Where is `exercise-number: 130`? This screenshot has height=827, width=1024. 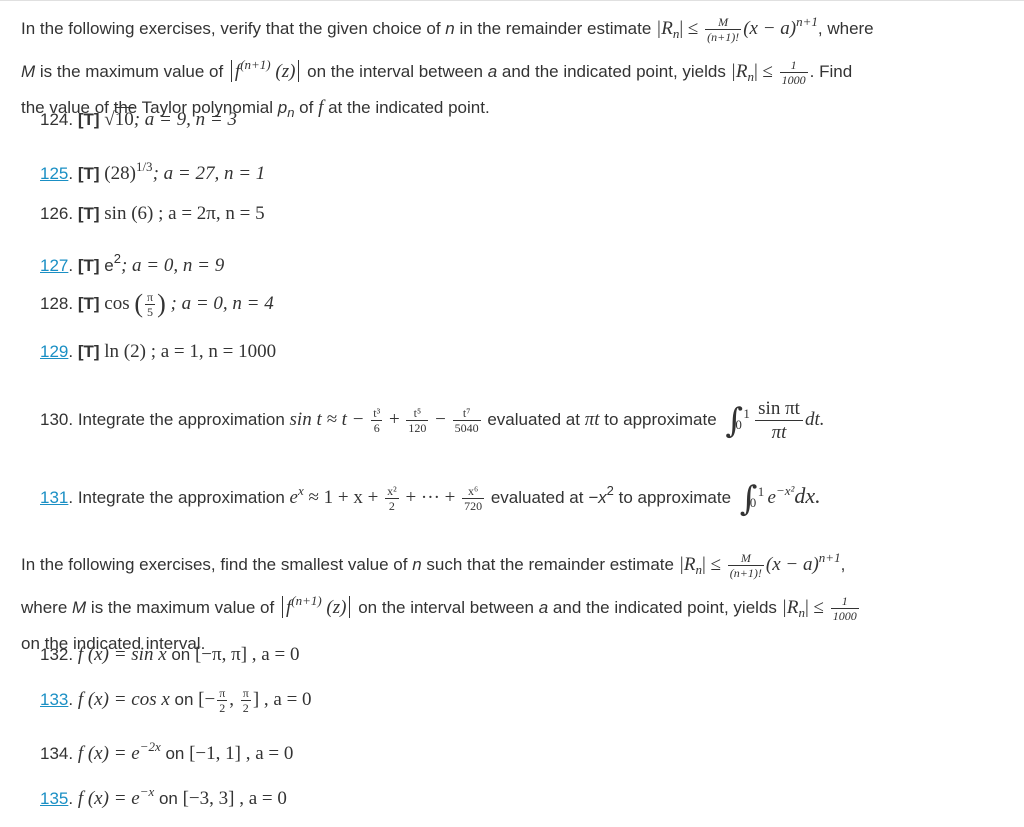
exercise-number: 130 is located at coordinates (54, 419).